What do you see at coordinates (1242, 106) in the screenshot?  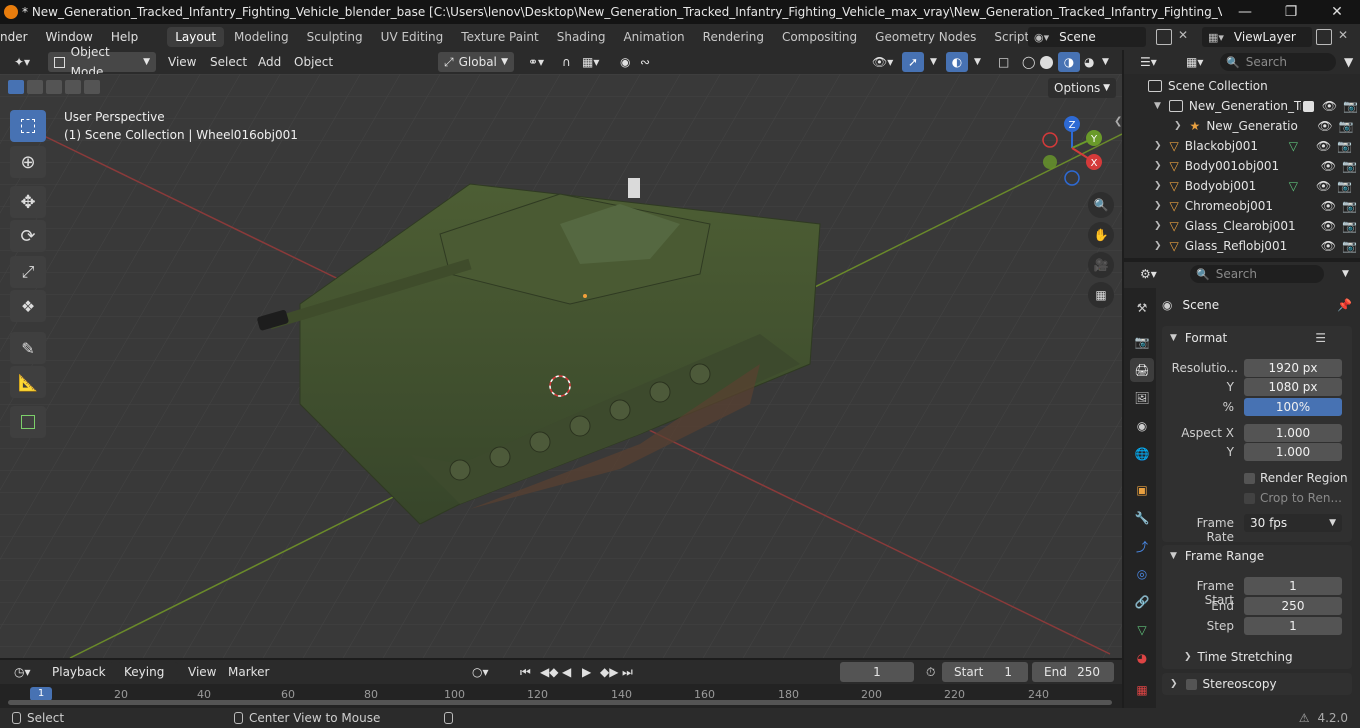 I see `outliner-row: ▼ New_Generation_Tr 👁 📷` at bounding box center [1242, 106].